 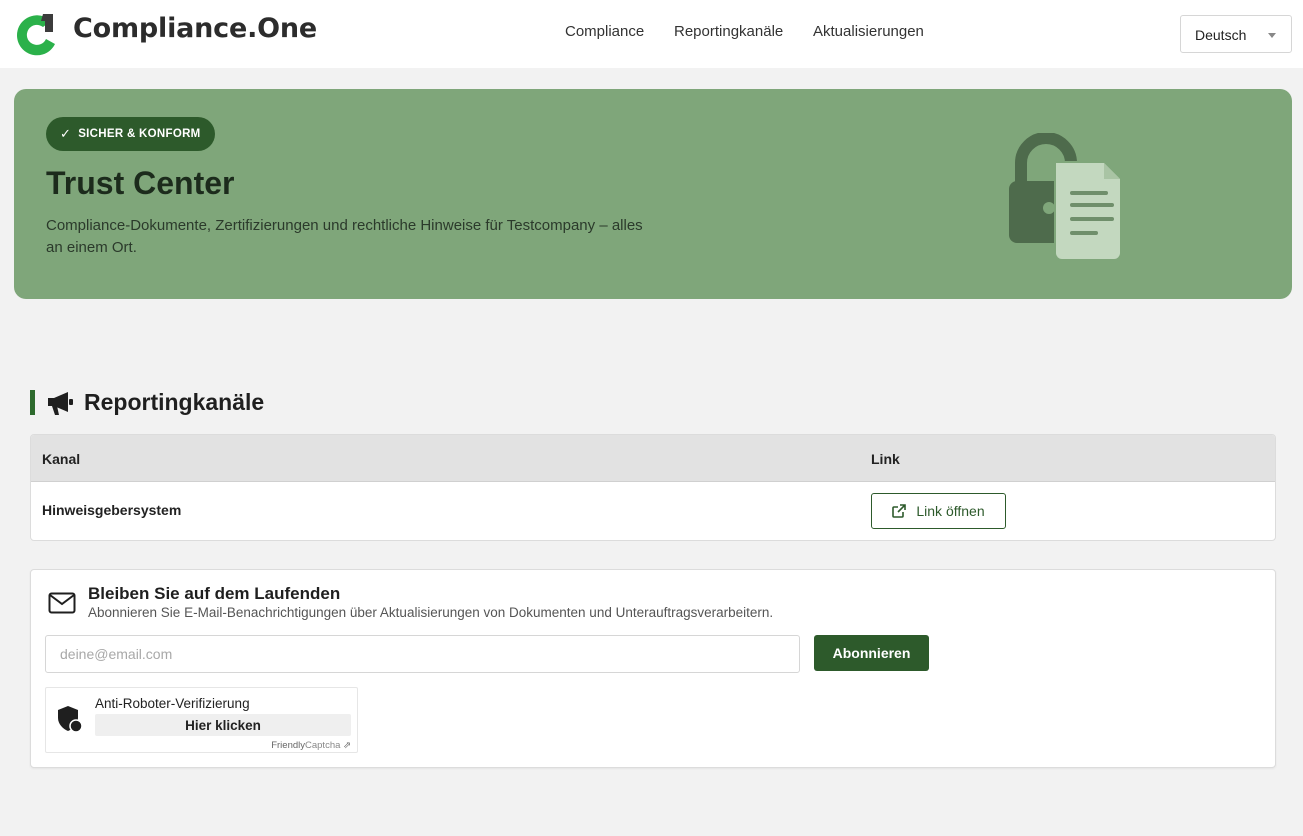 What do you see at coordinates (868, 31) in the screenshot?
I see `nav-aktualisierungen: Aktualisierungen` at bounding box center [868, 31].